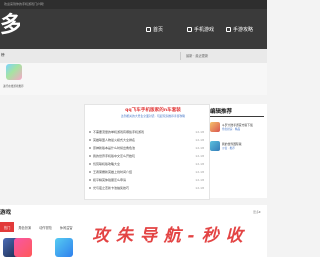 The width and height of the screenshot is (320, 257). Describe the element at coordinates (45, 227) in the screenshot. I see `tab-action: 动作冒险` at that location.